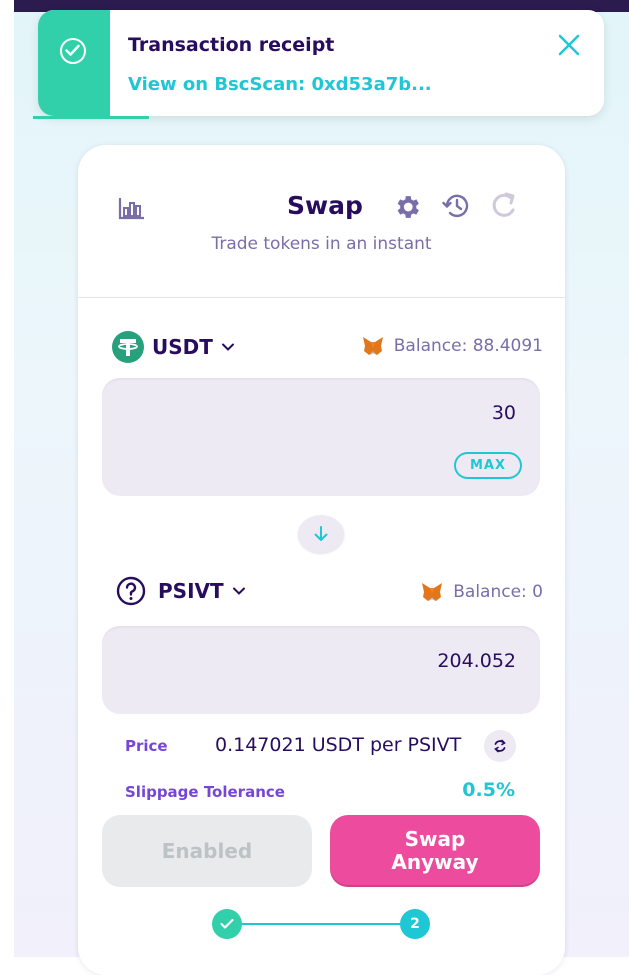  What do you see at coordinates (207, 851) in the screenshot?
I see `enabled-button: Enabled` at bounding box center [207, 851].